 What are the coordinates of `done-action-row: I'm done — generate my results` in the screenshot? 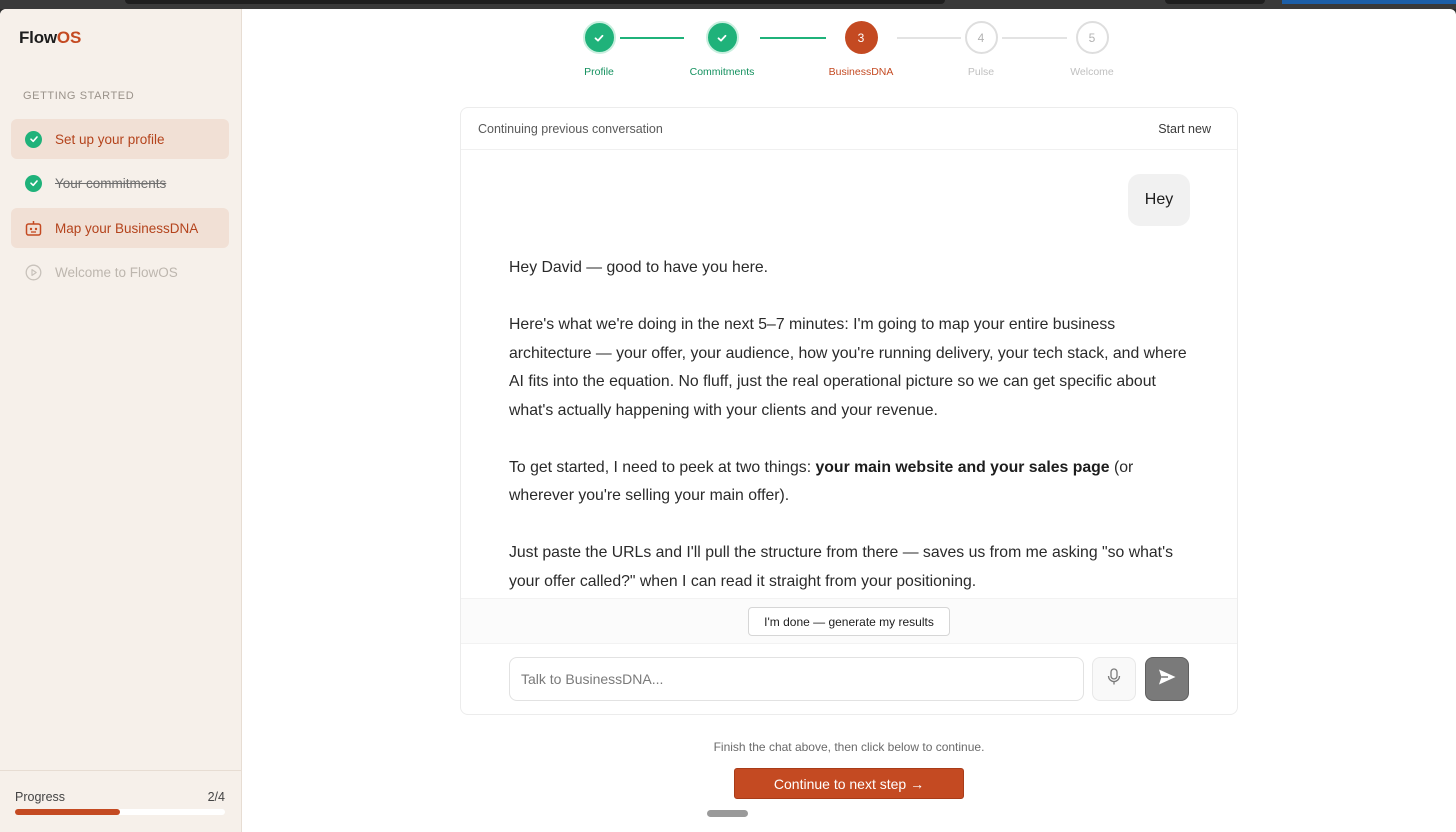 It's located at (849, 621).